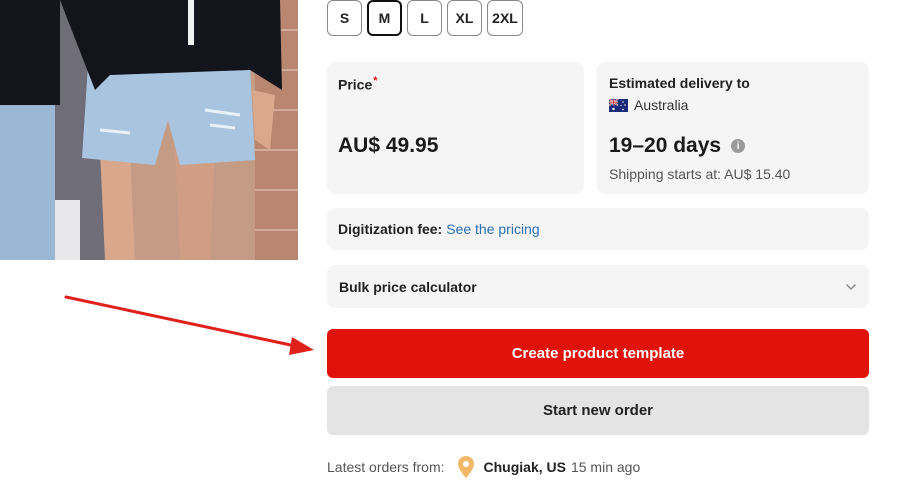  I want to click on shipping-cost: Shipping starts at: AU$ 15.40, so click(700, 174).